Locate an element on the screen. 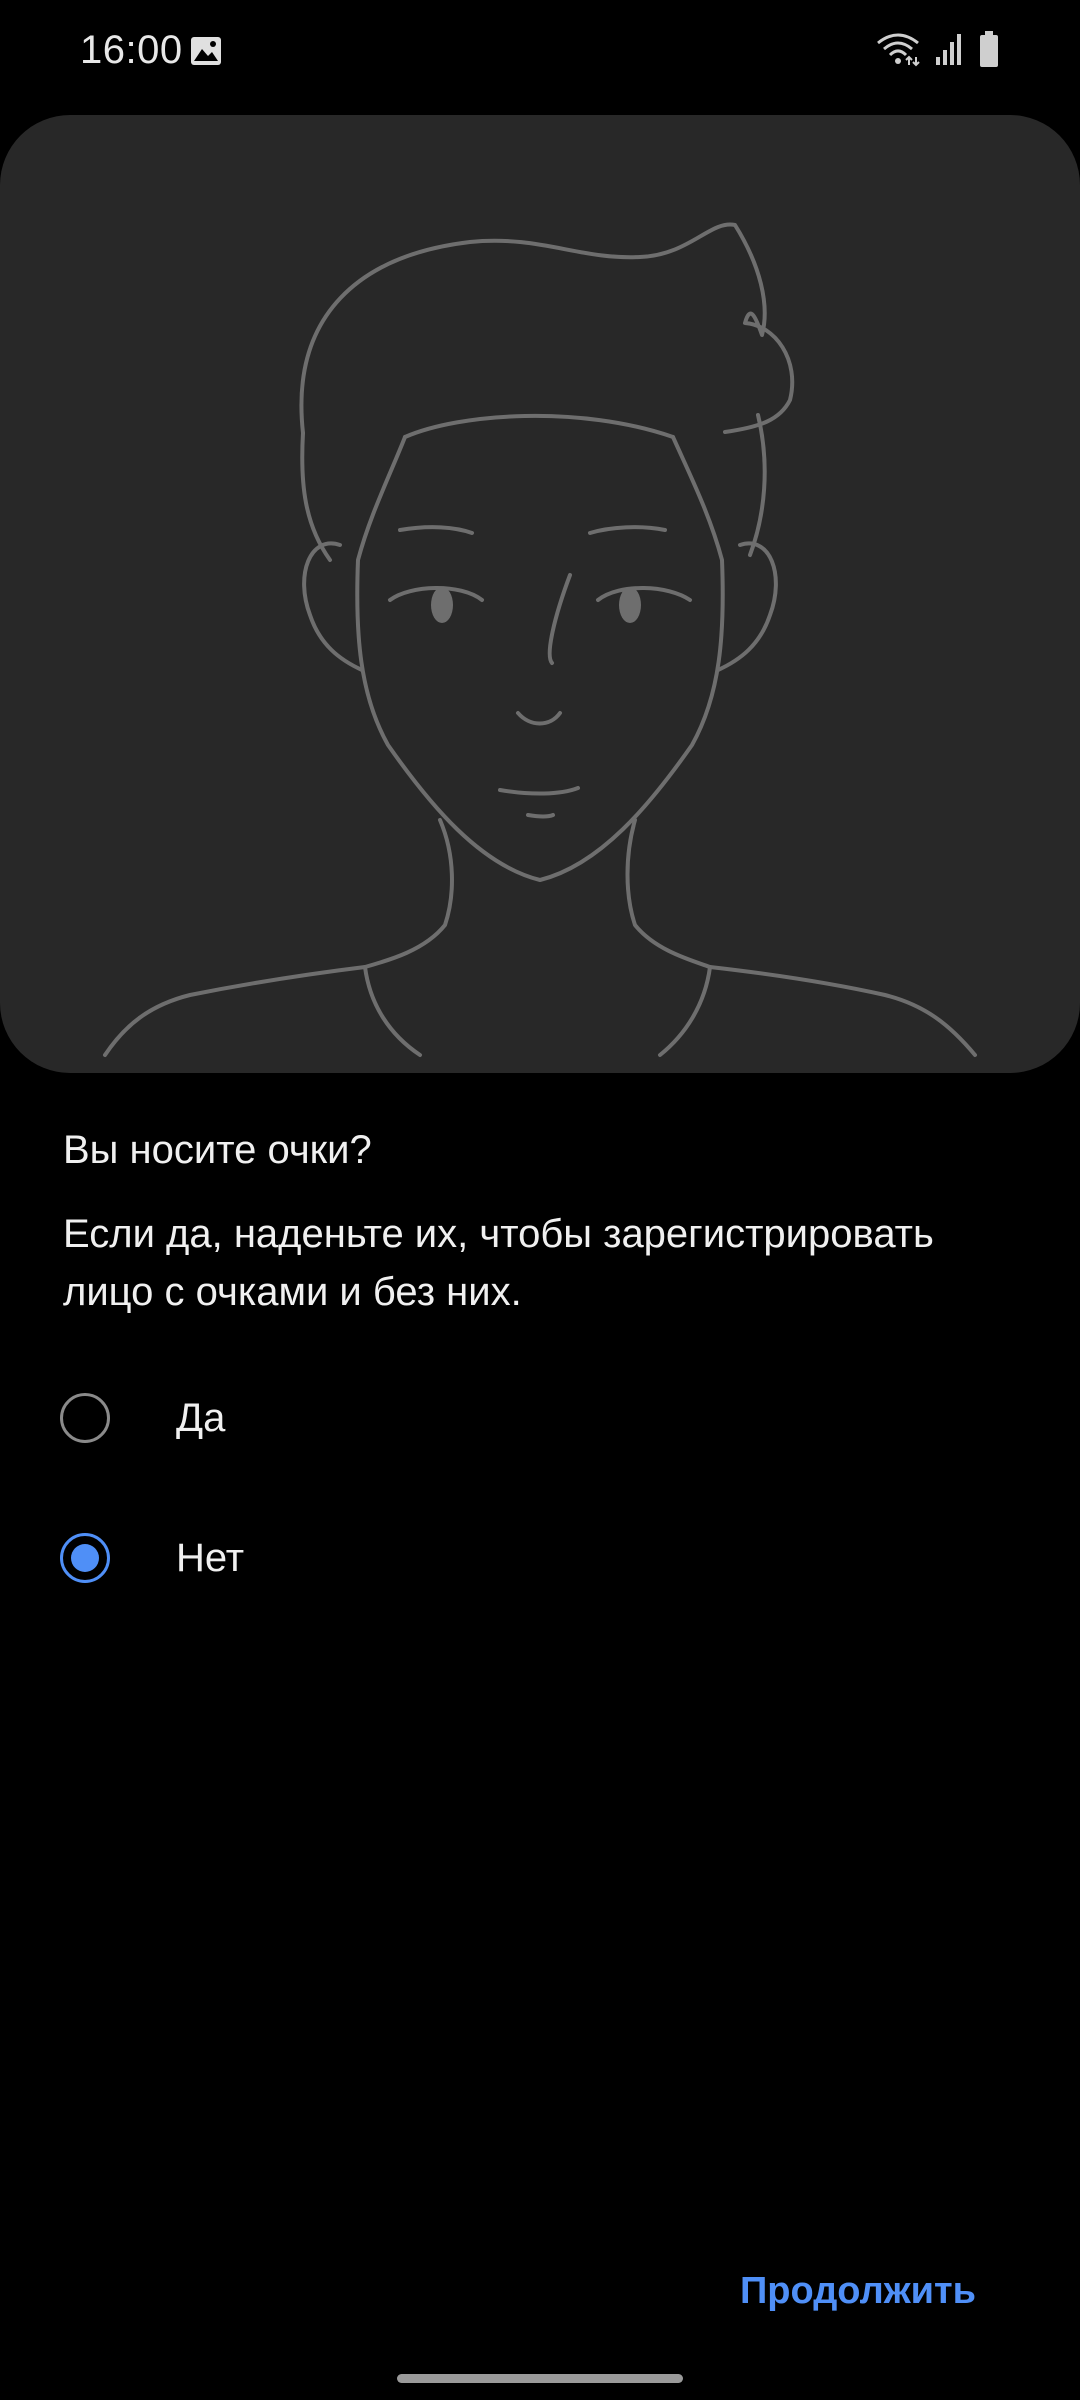 Image resolution: width=1080 pixels, height=2400 pixels. continue-button: Продолжить is located at coordinates (858, 2291).